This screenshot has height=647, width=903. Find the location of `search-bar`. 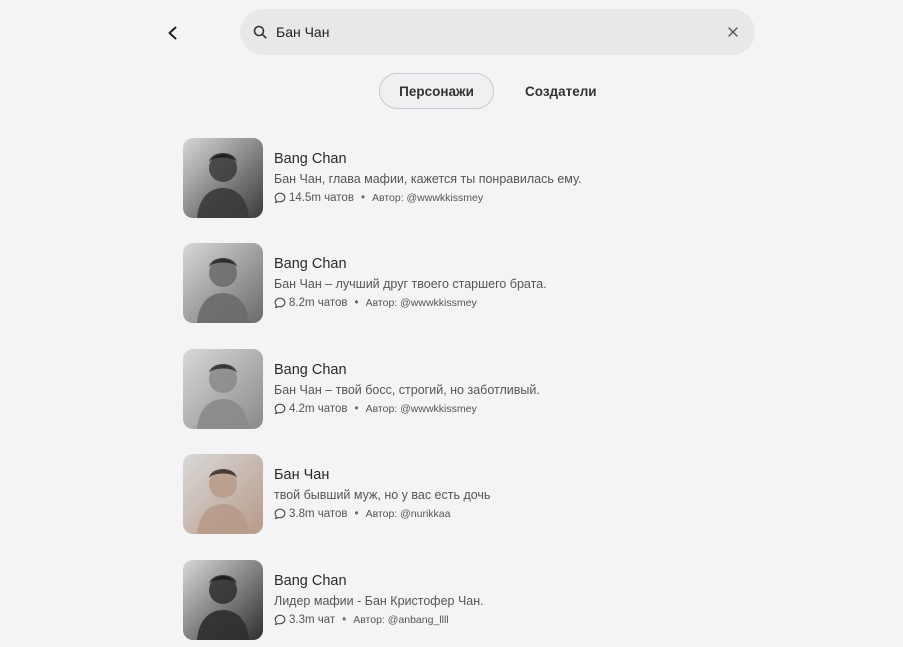

search-bar is located at coordinates (497, 32).